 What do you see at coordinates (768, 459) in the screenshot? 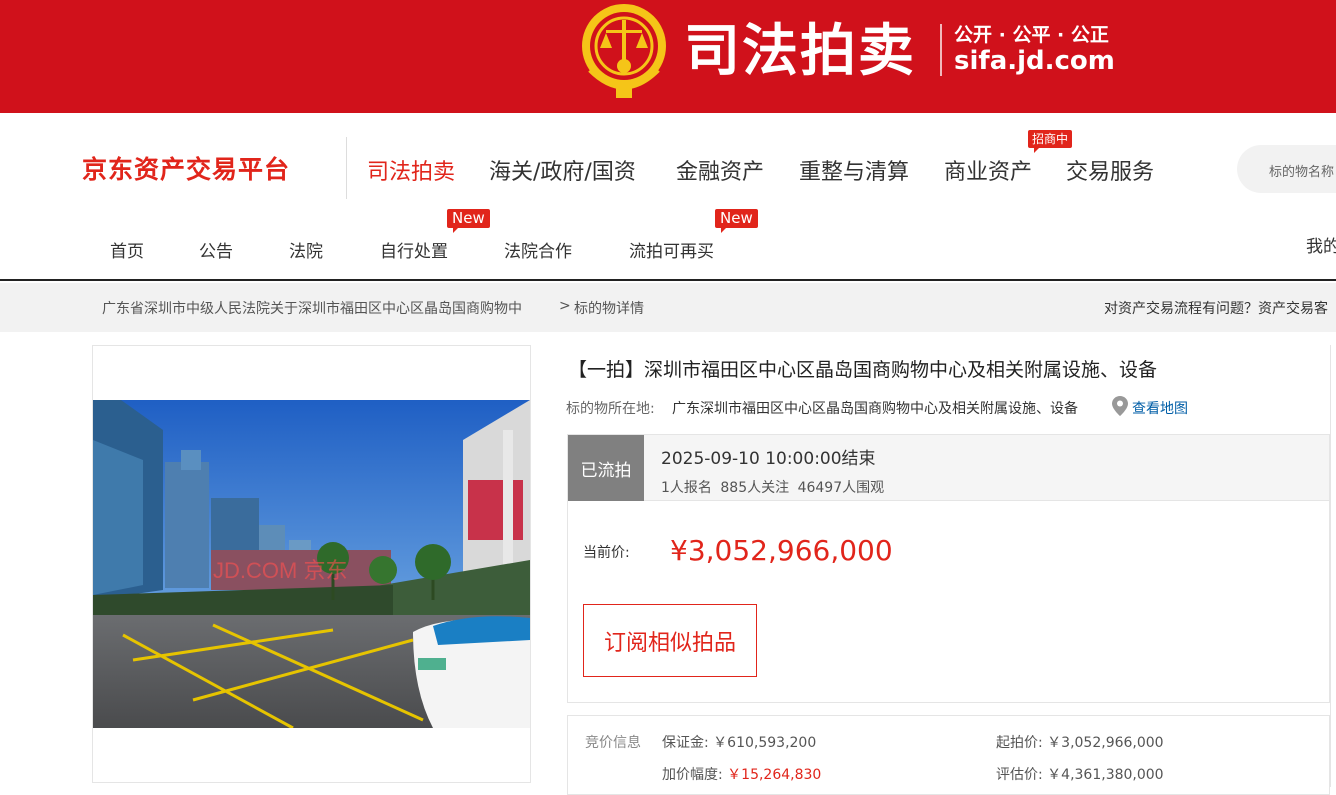
I see `end-time: 2025-09-10 10:00:00结束` at bounding box center [768, 459].